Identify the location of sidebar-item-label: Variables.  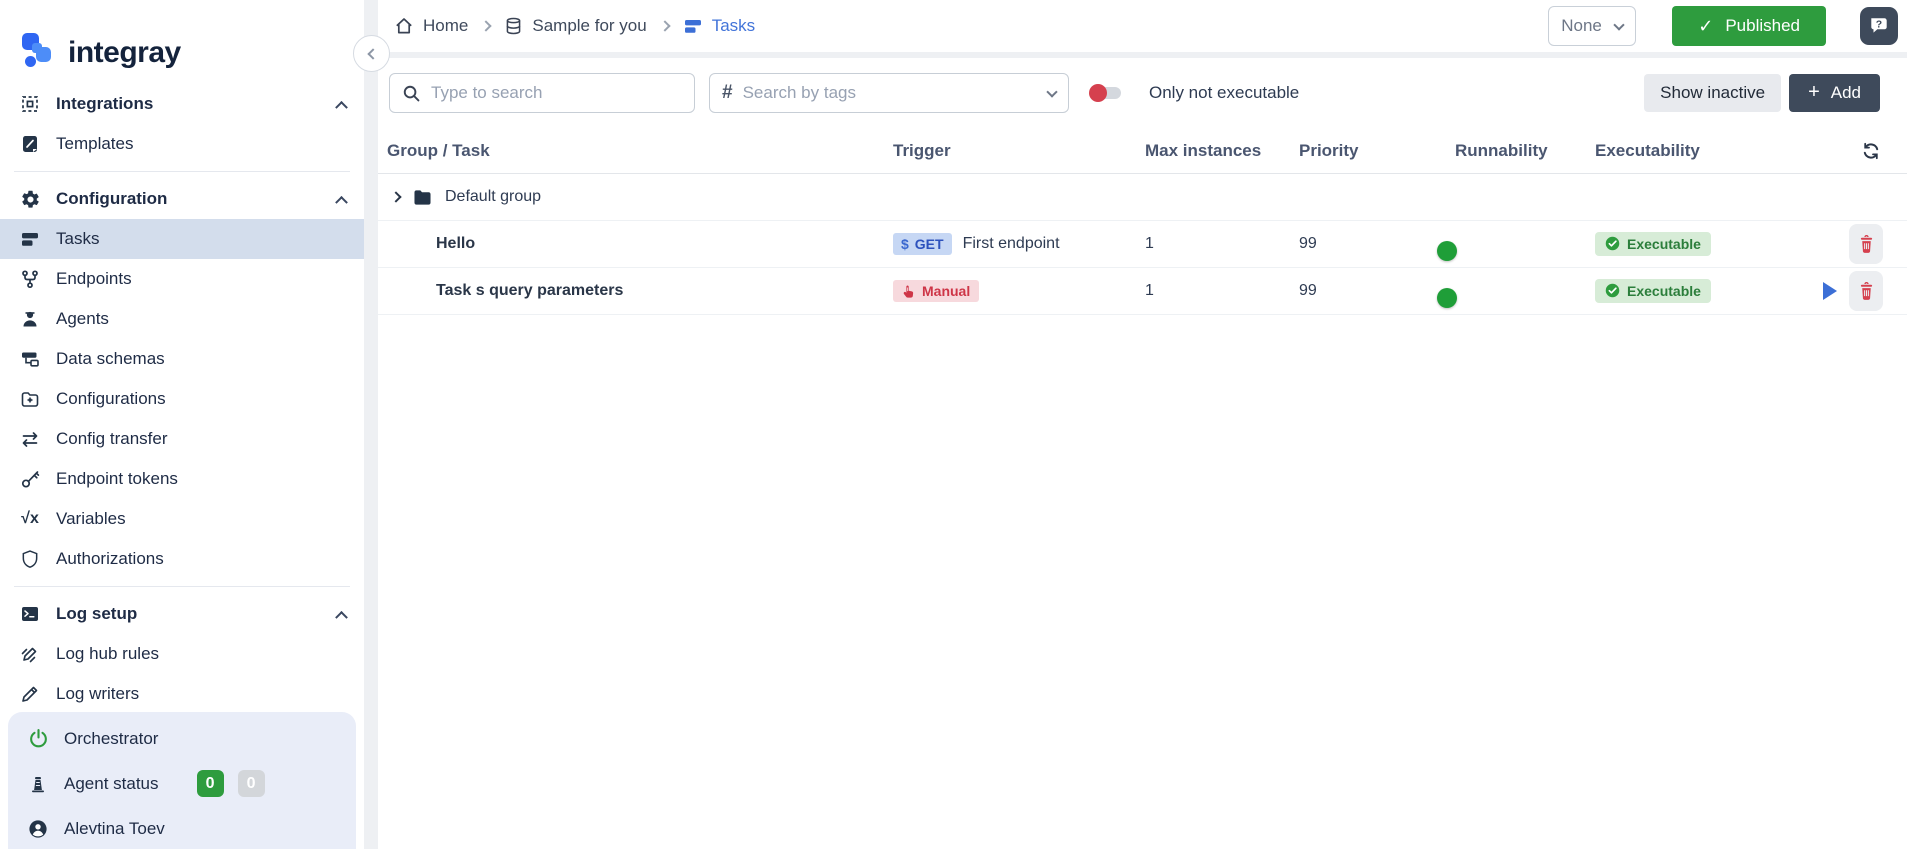
(91, 518).